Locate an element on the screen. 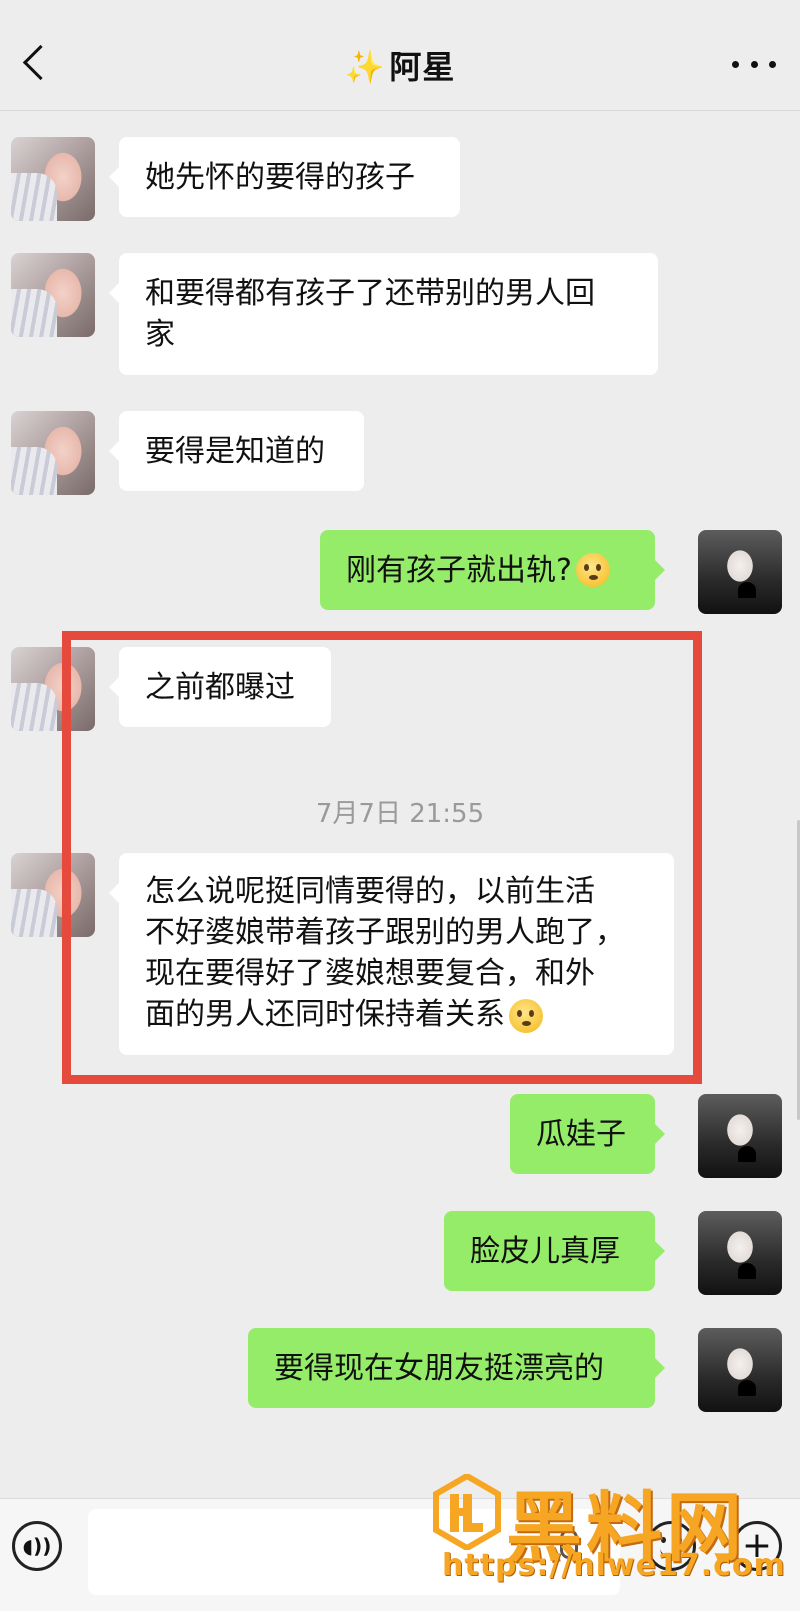 The image size is (800, 1611). watermark-url: https://hlwe17.com is located at coordinates (614, 1565).